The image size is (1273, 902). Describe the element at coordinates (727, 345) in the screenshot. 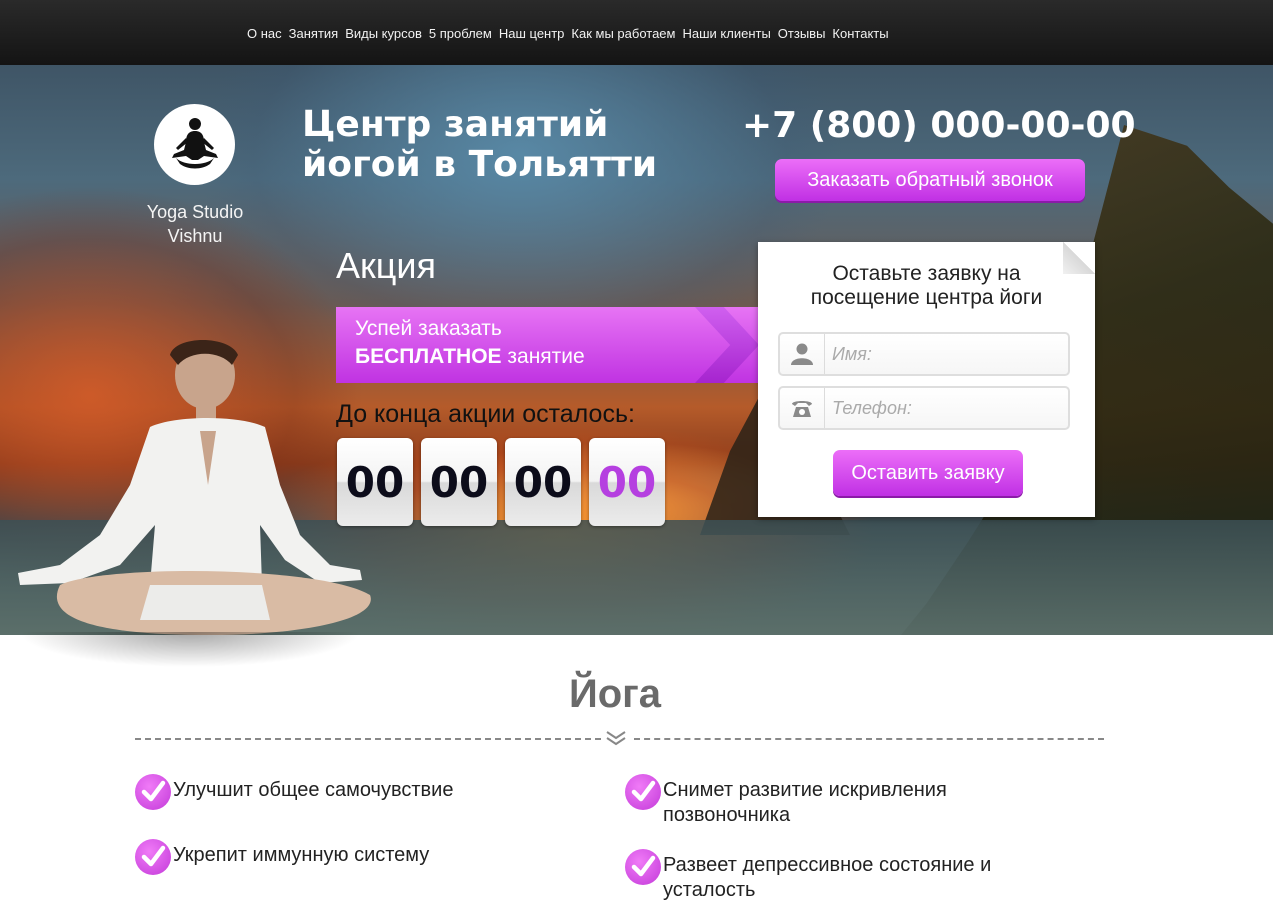

I see `promo-arrow-icon` at that location.